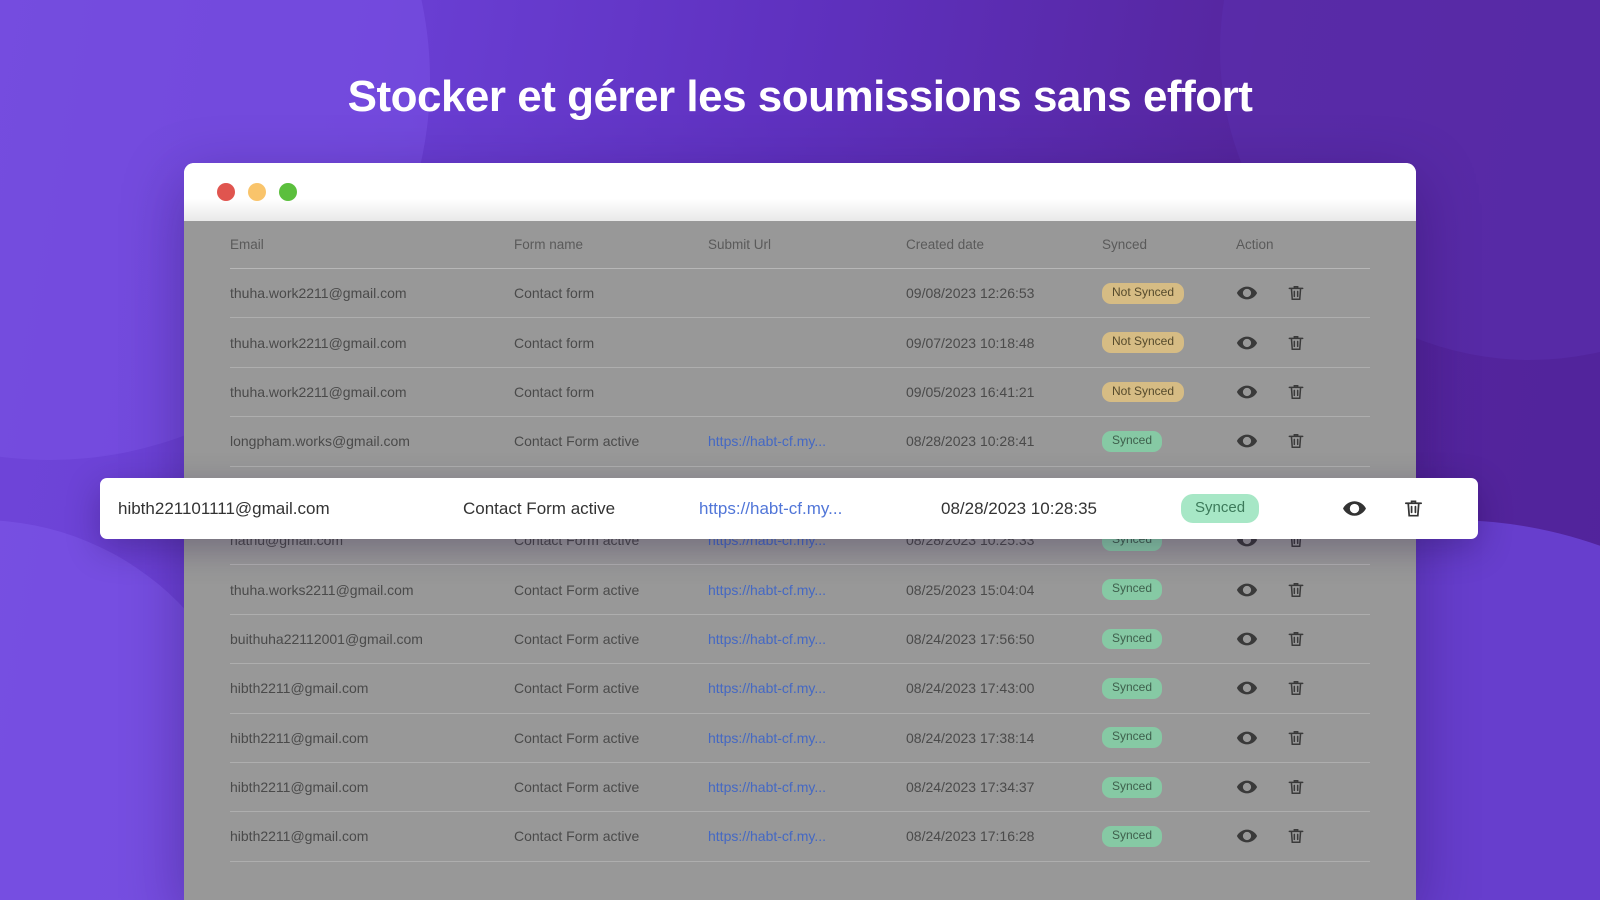  What do you see at coordinates (326, 638) in the screenshot?
I see `email-cell: buithuha22112001@gmail.com` at bounding box center [326, 638].